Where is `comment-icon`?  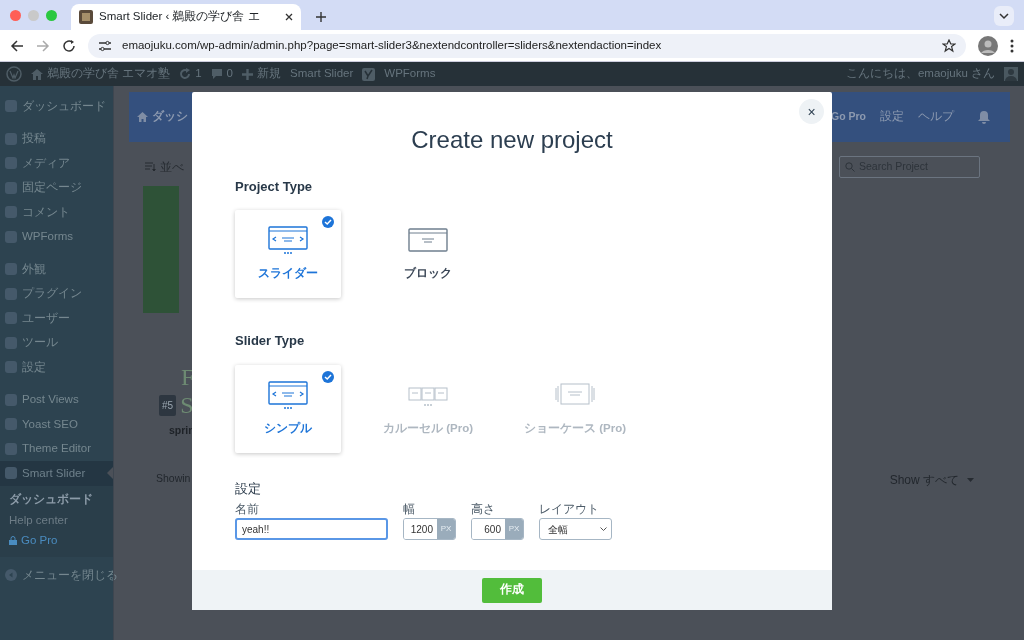
comment-icon is located at coordinates (216, 74).